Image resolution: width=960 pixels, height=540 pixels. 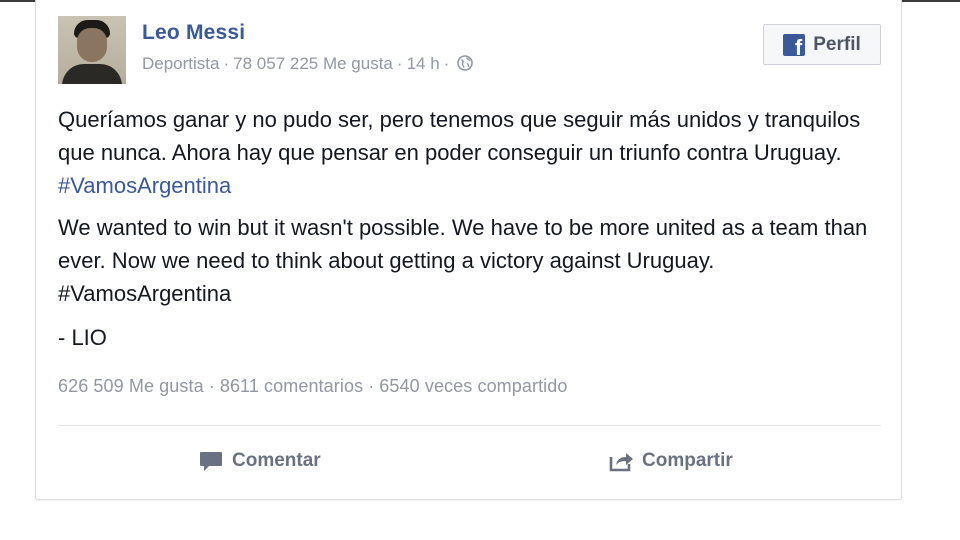 What do you see at coordinates (92, 45) in the screenshot?
I see `avatar-face` at bounding box center [92, 45].